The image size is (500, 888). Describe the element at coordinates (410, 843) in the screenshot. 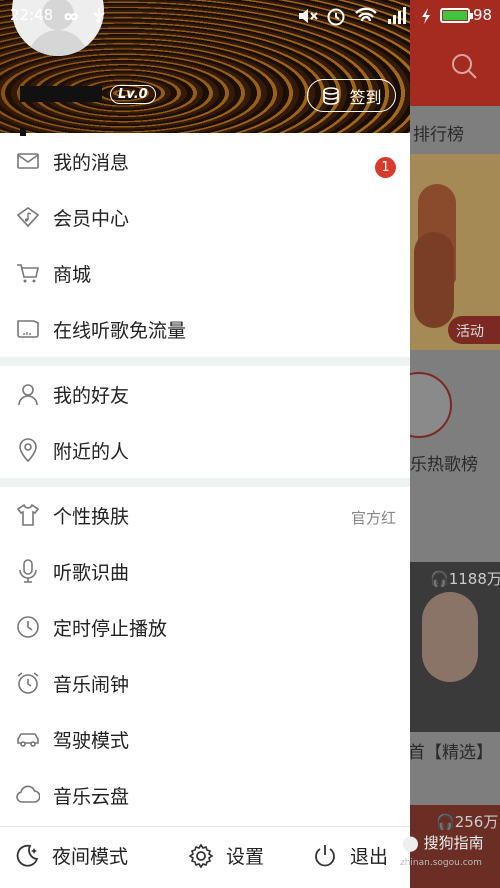

I see `sogou-logo-icon: ⬤` at that location.